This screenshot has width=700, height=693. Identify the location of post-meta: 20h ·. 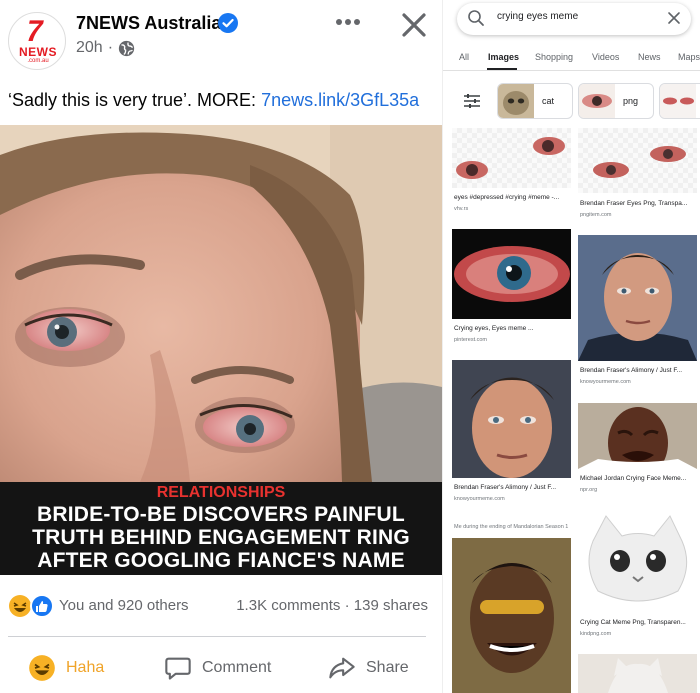
(105, 48).